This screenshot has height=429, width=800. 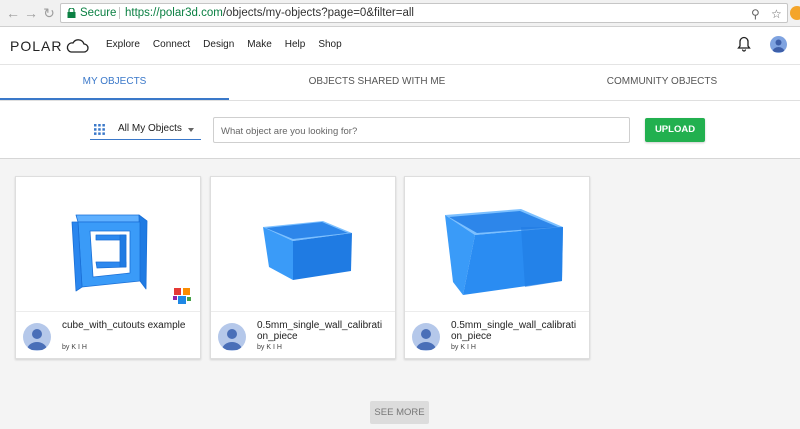 I want to click on tab-my-objects: MY OBJECTS, so click(x=114, y=83).